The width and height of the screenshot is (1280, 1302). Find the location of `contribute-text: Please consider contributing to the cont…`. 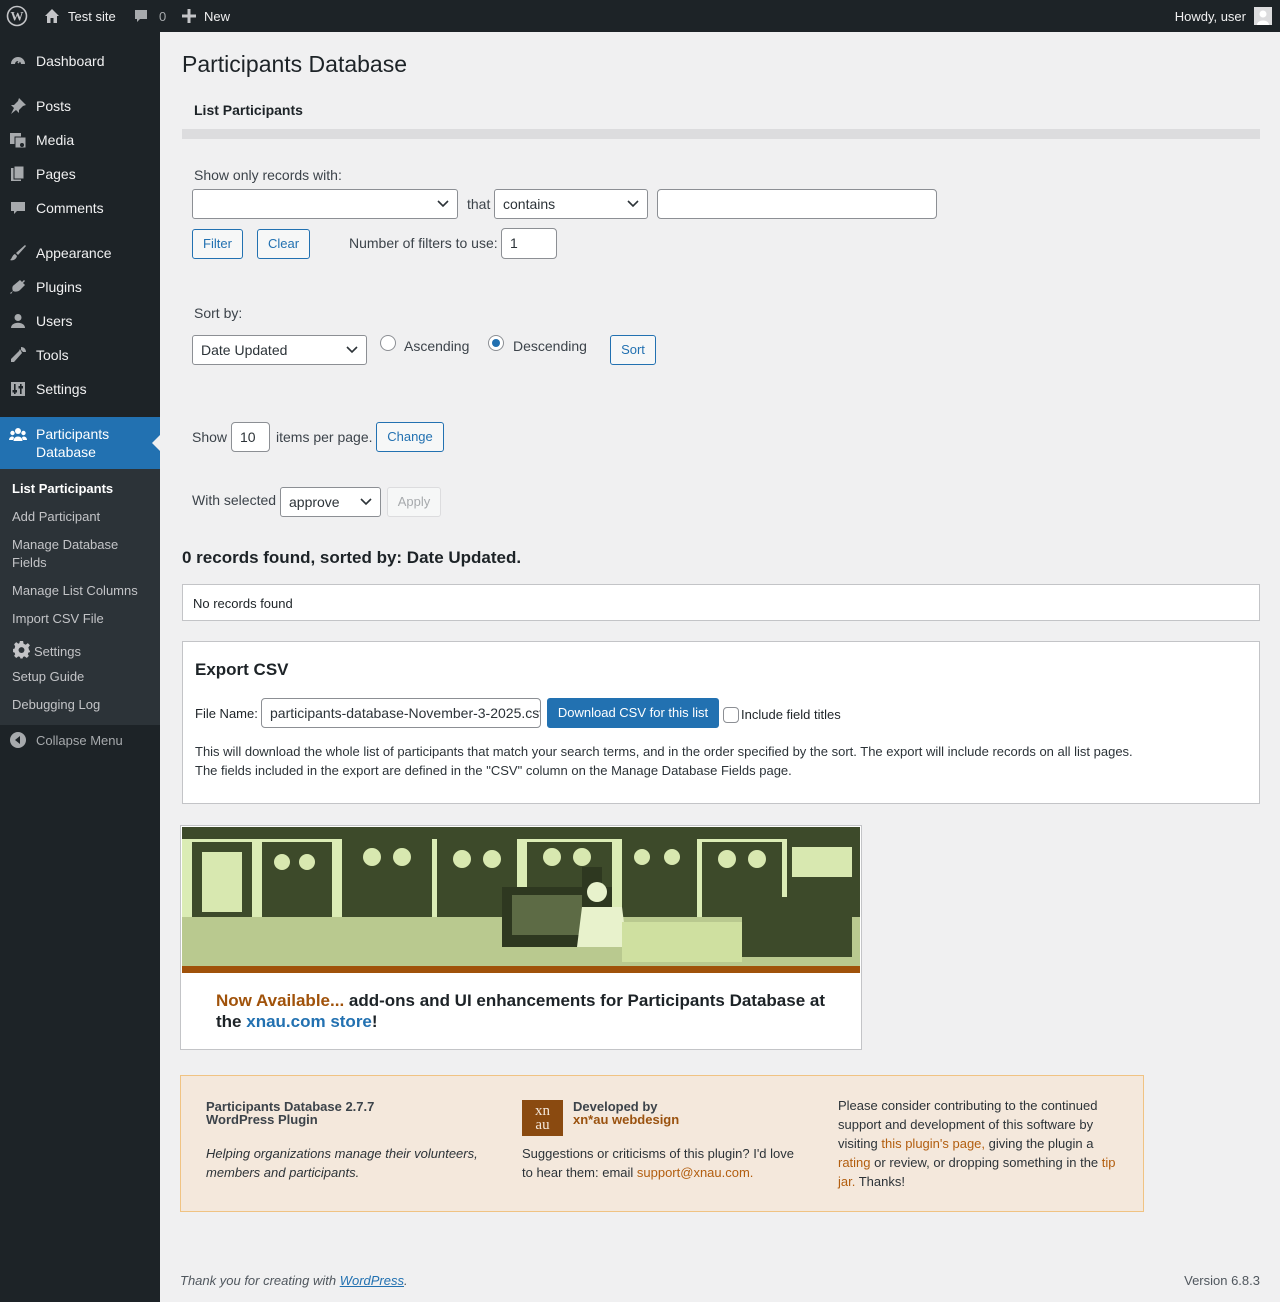

contribute-text: Please consider contributing to the cont… is located at coordinates (977, 1143).